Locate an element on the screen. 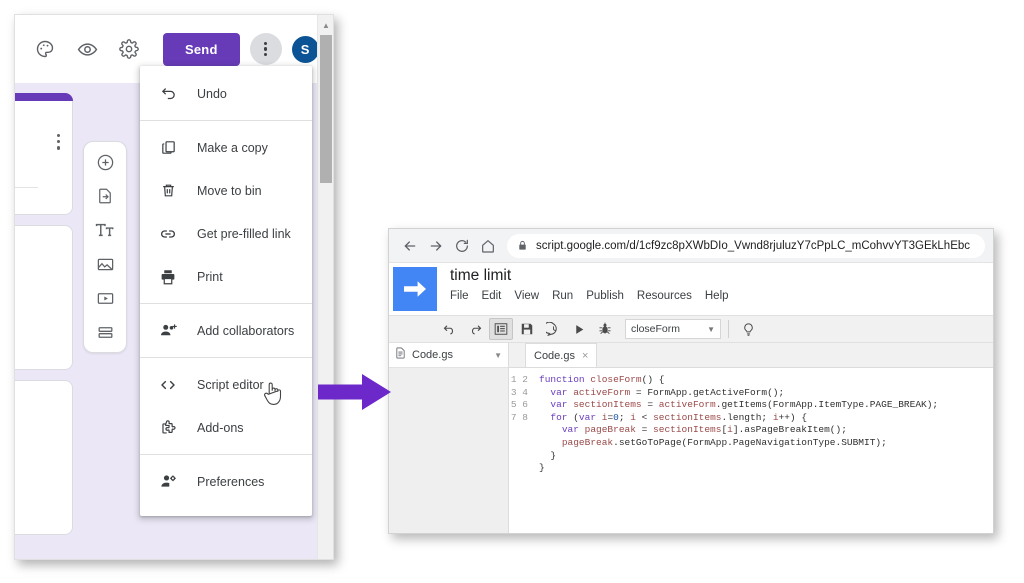 Image resolution: width=1024 pixels, height=583 pixels. puzzle-piece-icon is located at coordinates (168, 428).